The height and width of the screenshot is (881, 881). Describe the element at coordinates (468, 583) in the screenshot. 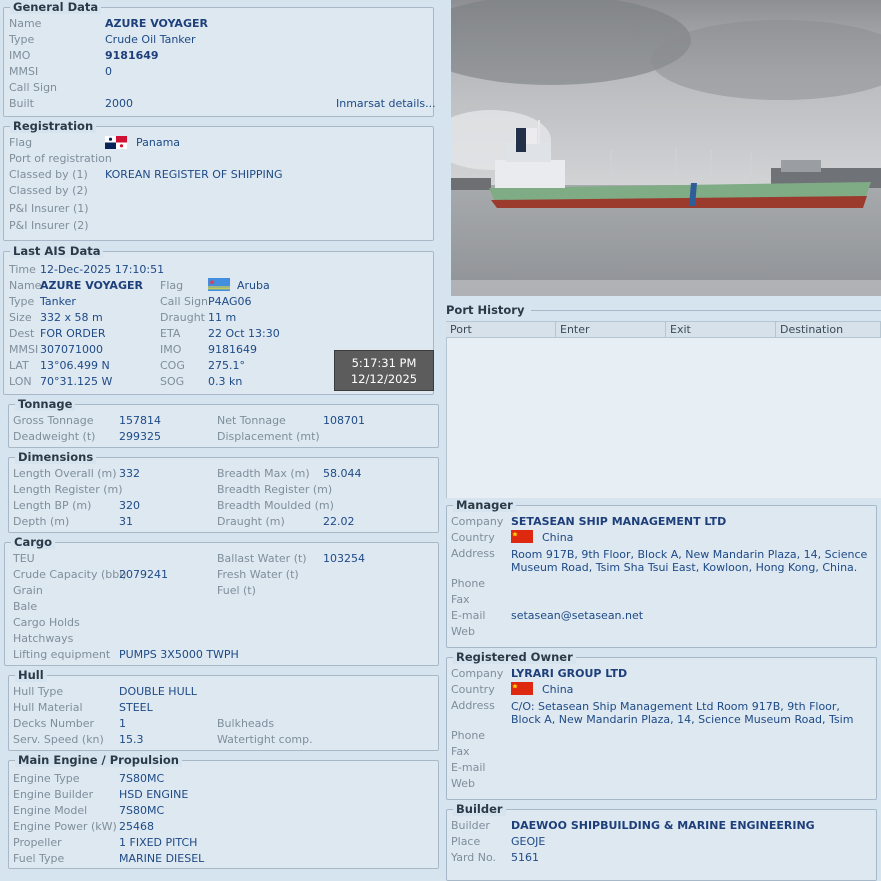

I see `manager-phone-label: Phone` at that location.